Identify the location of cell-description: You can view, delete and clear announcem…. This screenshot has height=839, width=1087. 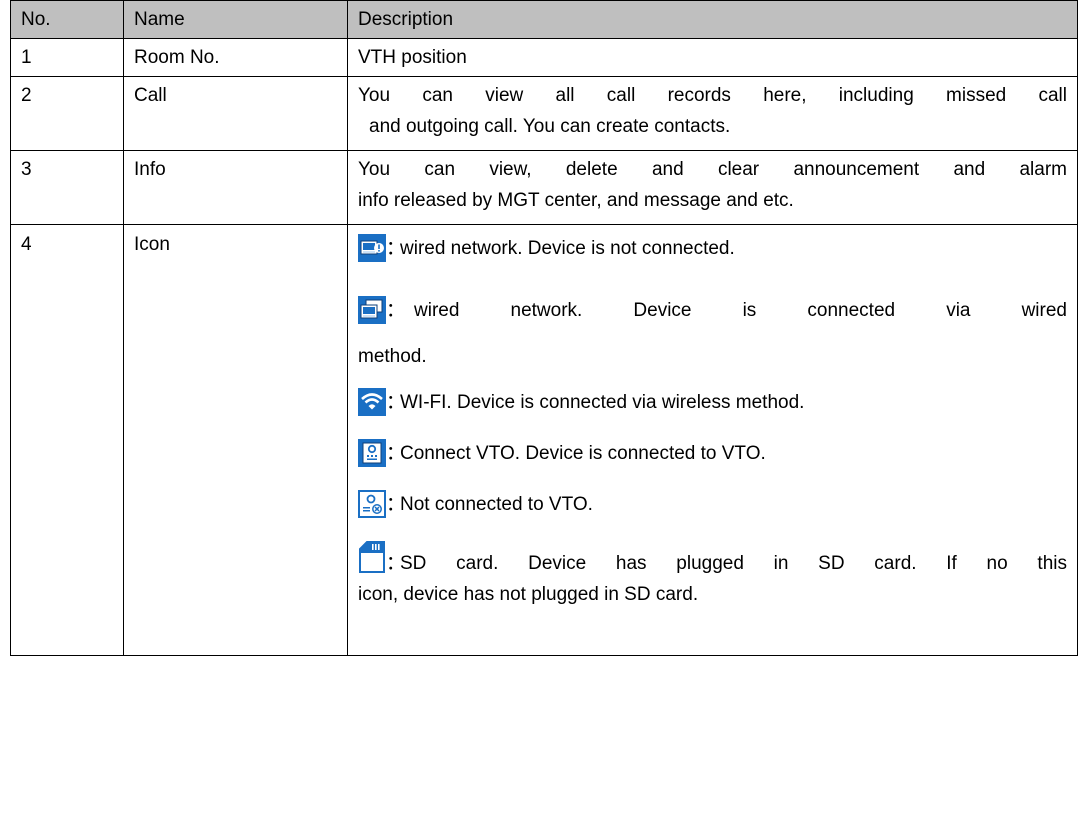
(712, 187).